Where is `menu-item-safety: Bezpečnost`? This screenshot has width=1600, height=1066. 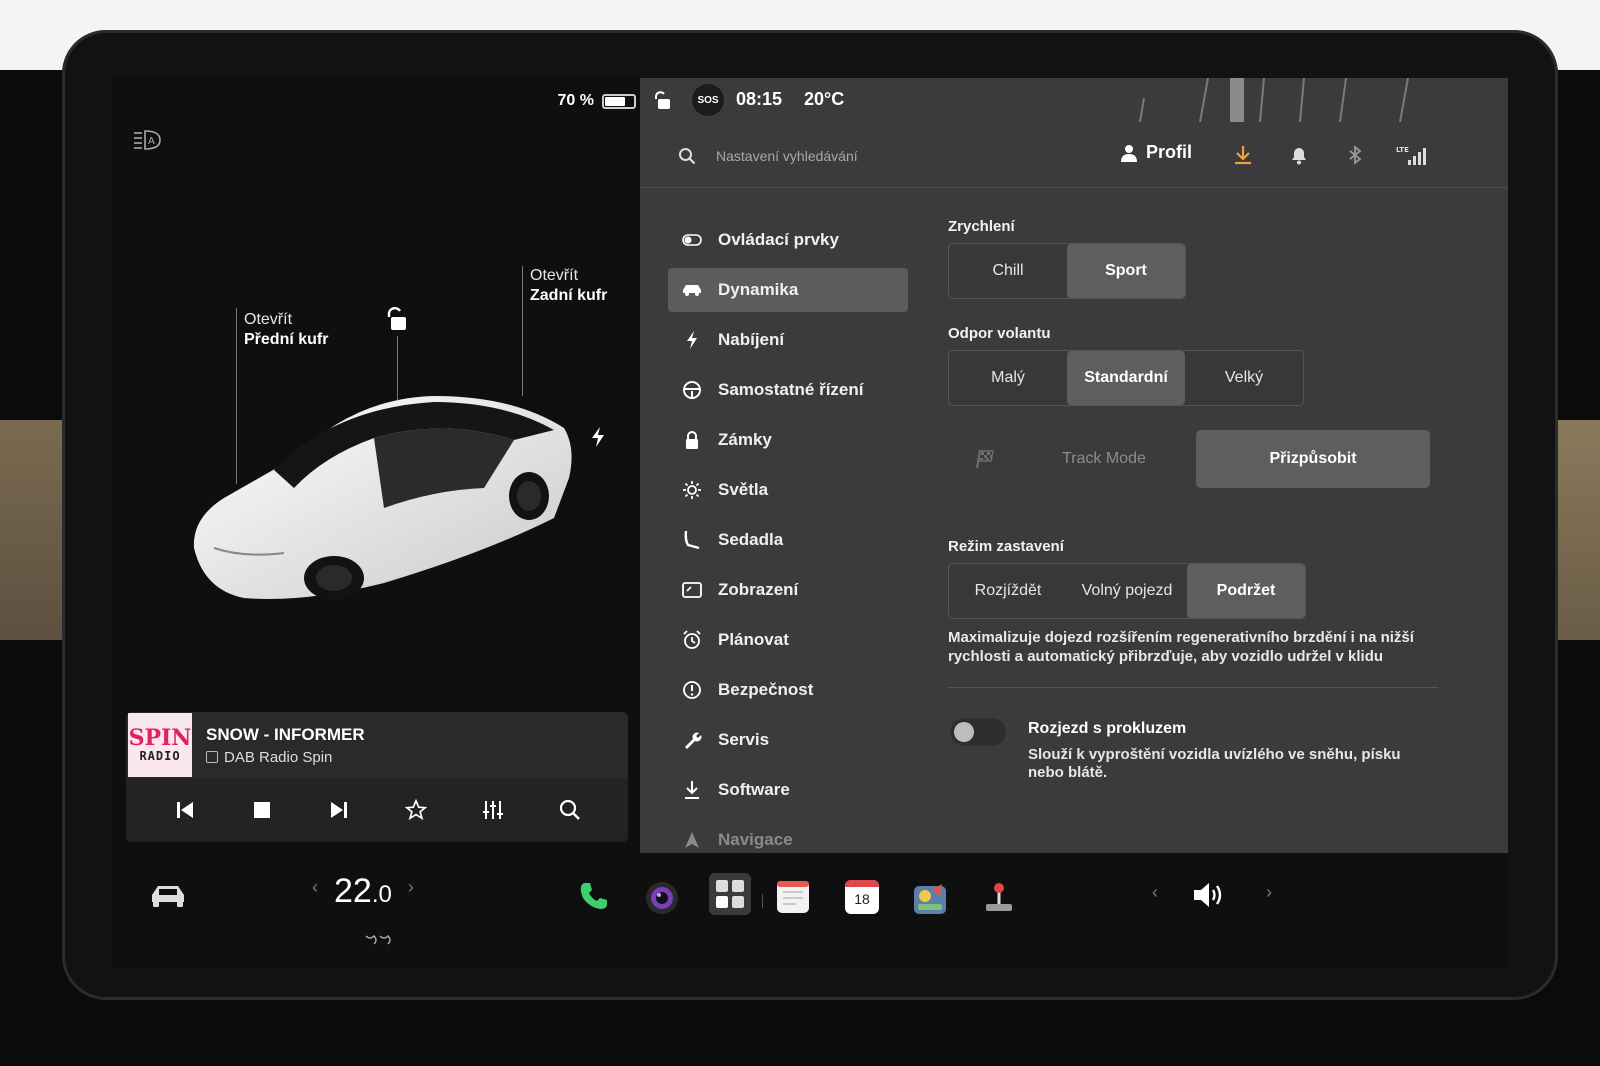 menu-item-safety: Bezpečnost is located at coordinates (788, 690).